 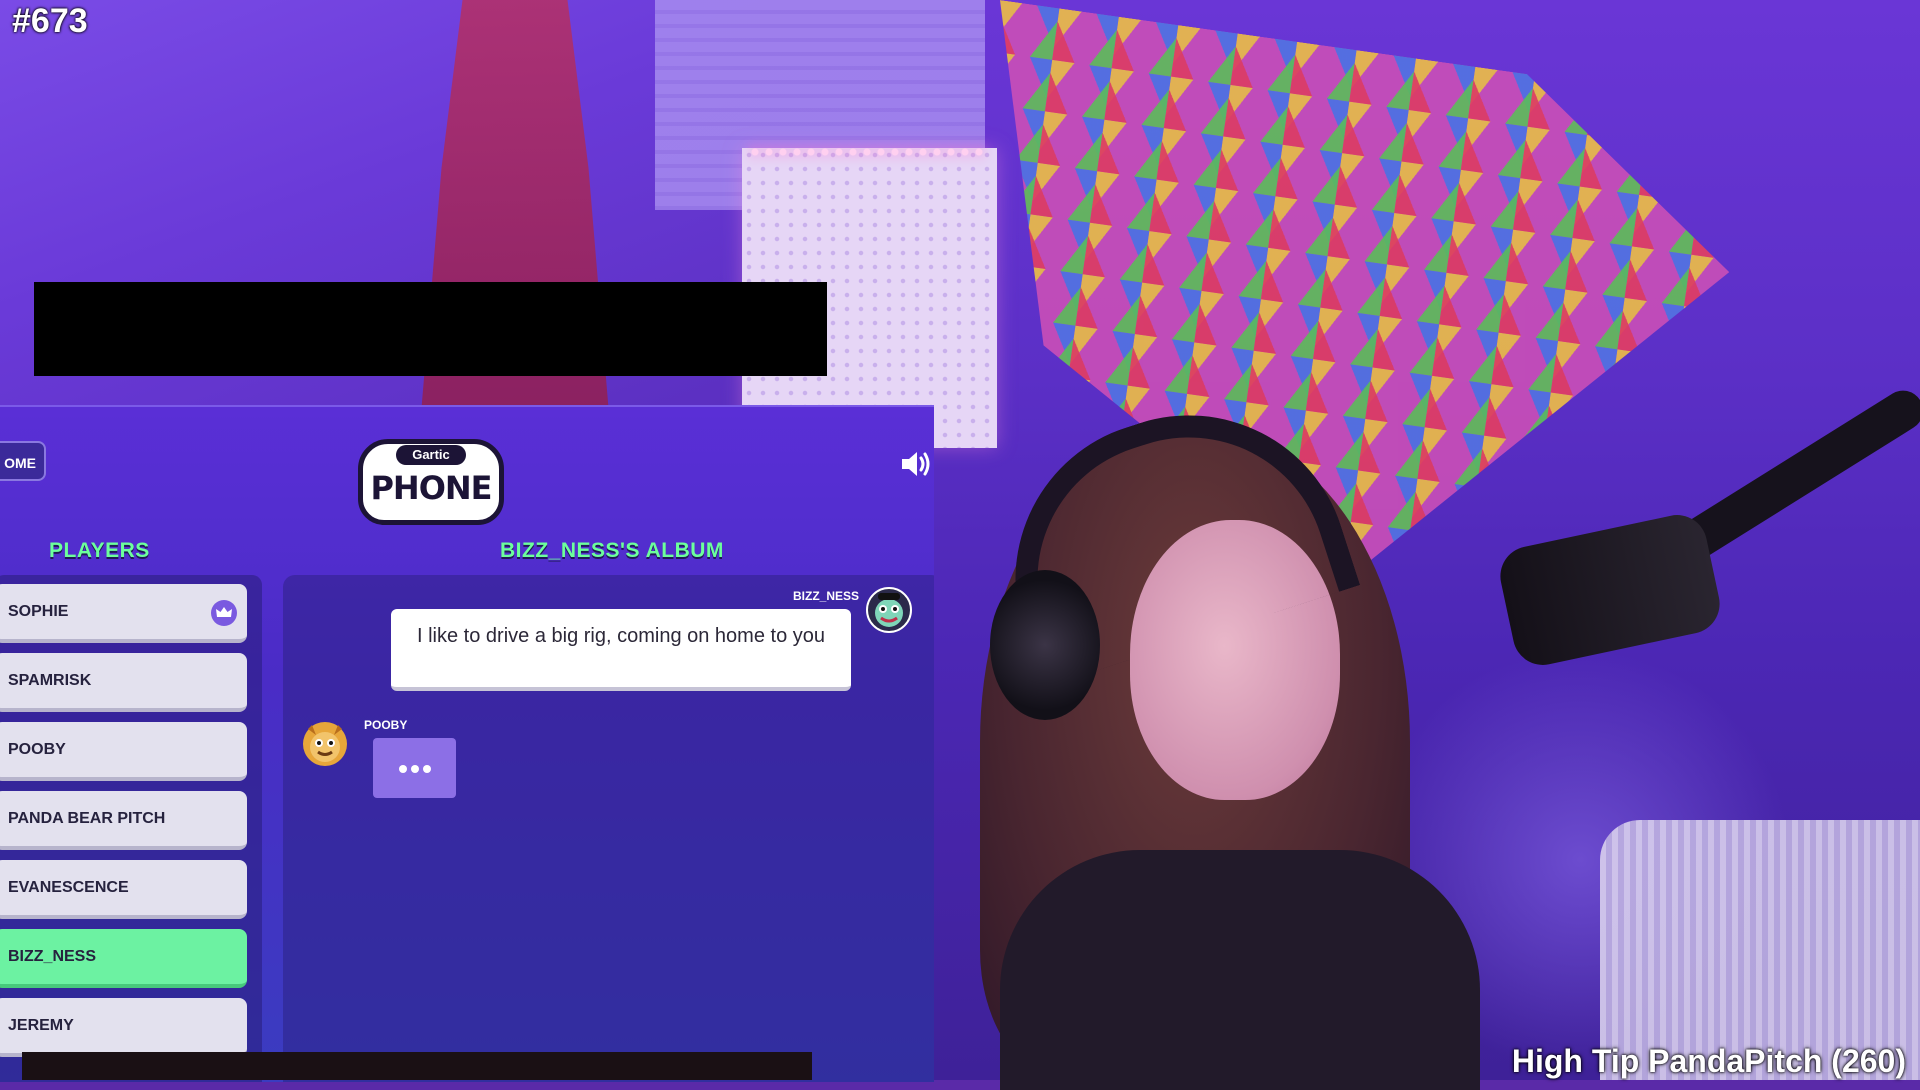 What do you see at coordinates (868, 152) in the screenshot?
I see `led-light-strip` at bounding box center [868, 152].